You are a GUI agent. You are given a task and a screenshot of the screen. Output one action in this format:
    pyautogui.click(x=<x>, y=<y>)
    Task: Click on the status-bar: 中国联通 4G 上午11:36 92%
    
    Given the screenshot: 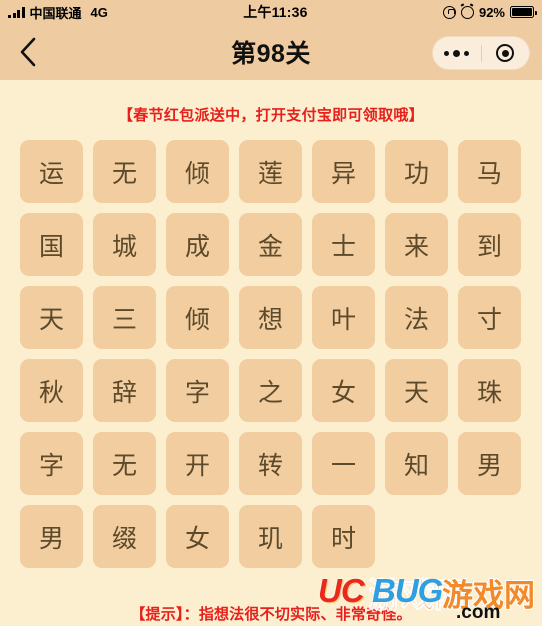 What is the action you would take?
    pyautogui.click(x=271, y=12)
    